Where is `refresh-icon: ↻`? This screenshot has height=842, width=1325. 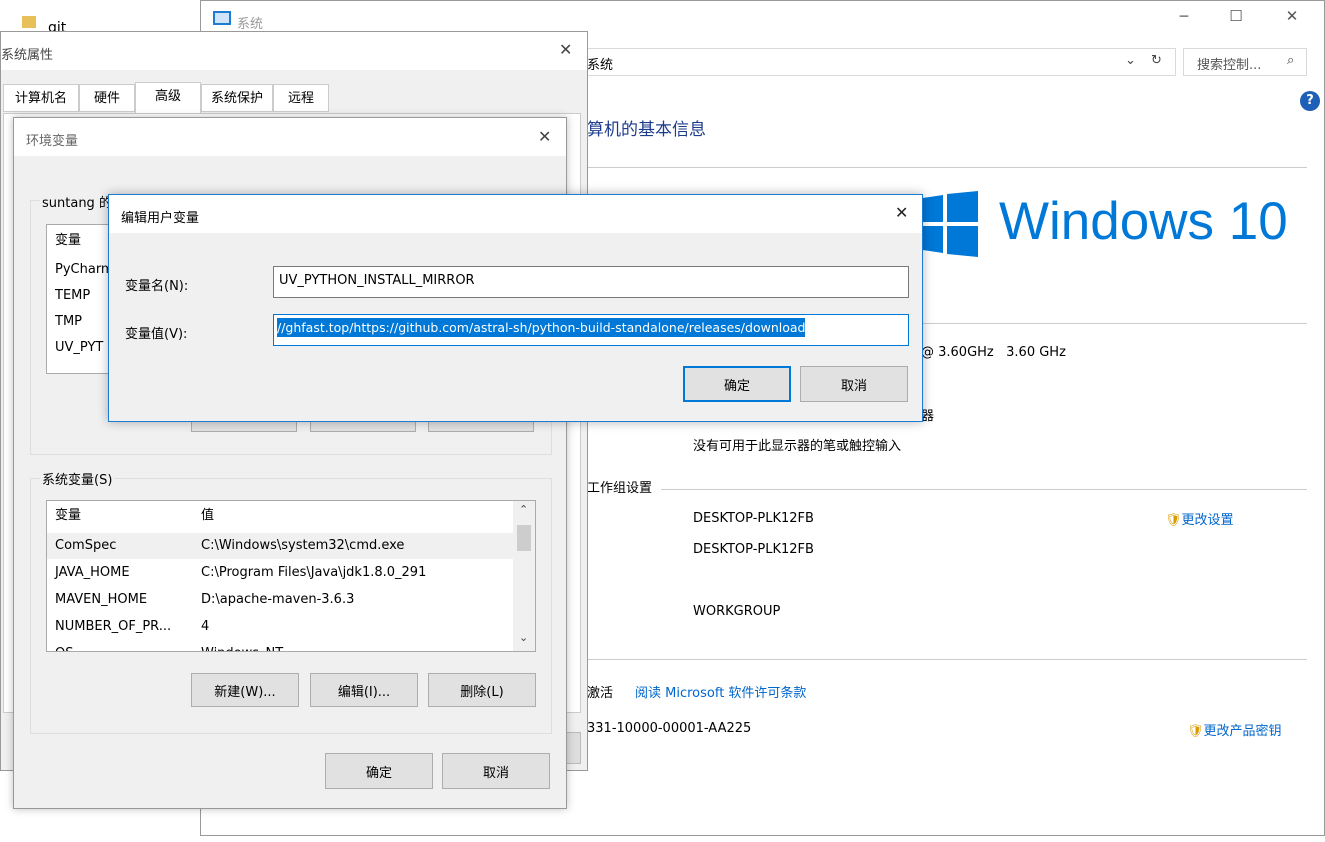
refresh-icon: ↻ is located at coordinates (1156, 60).